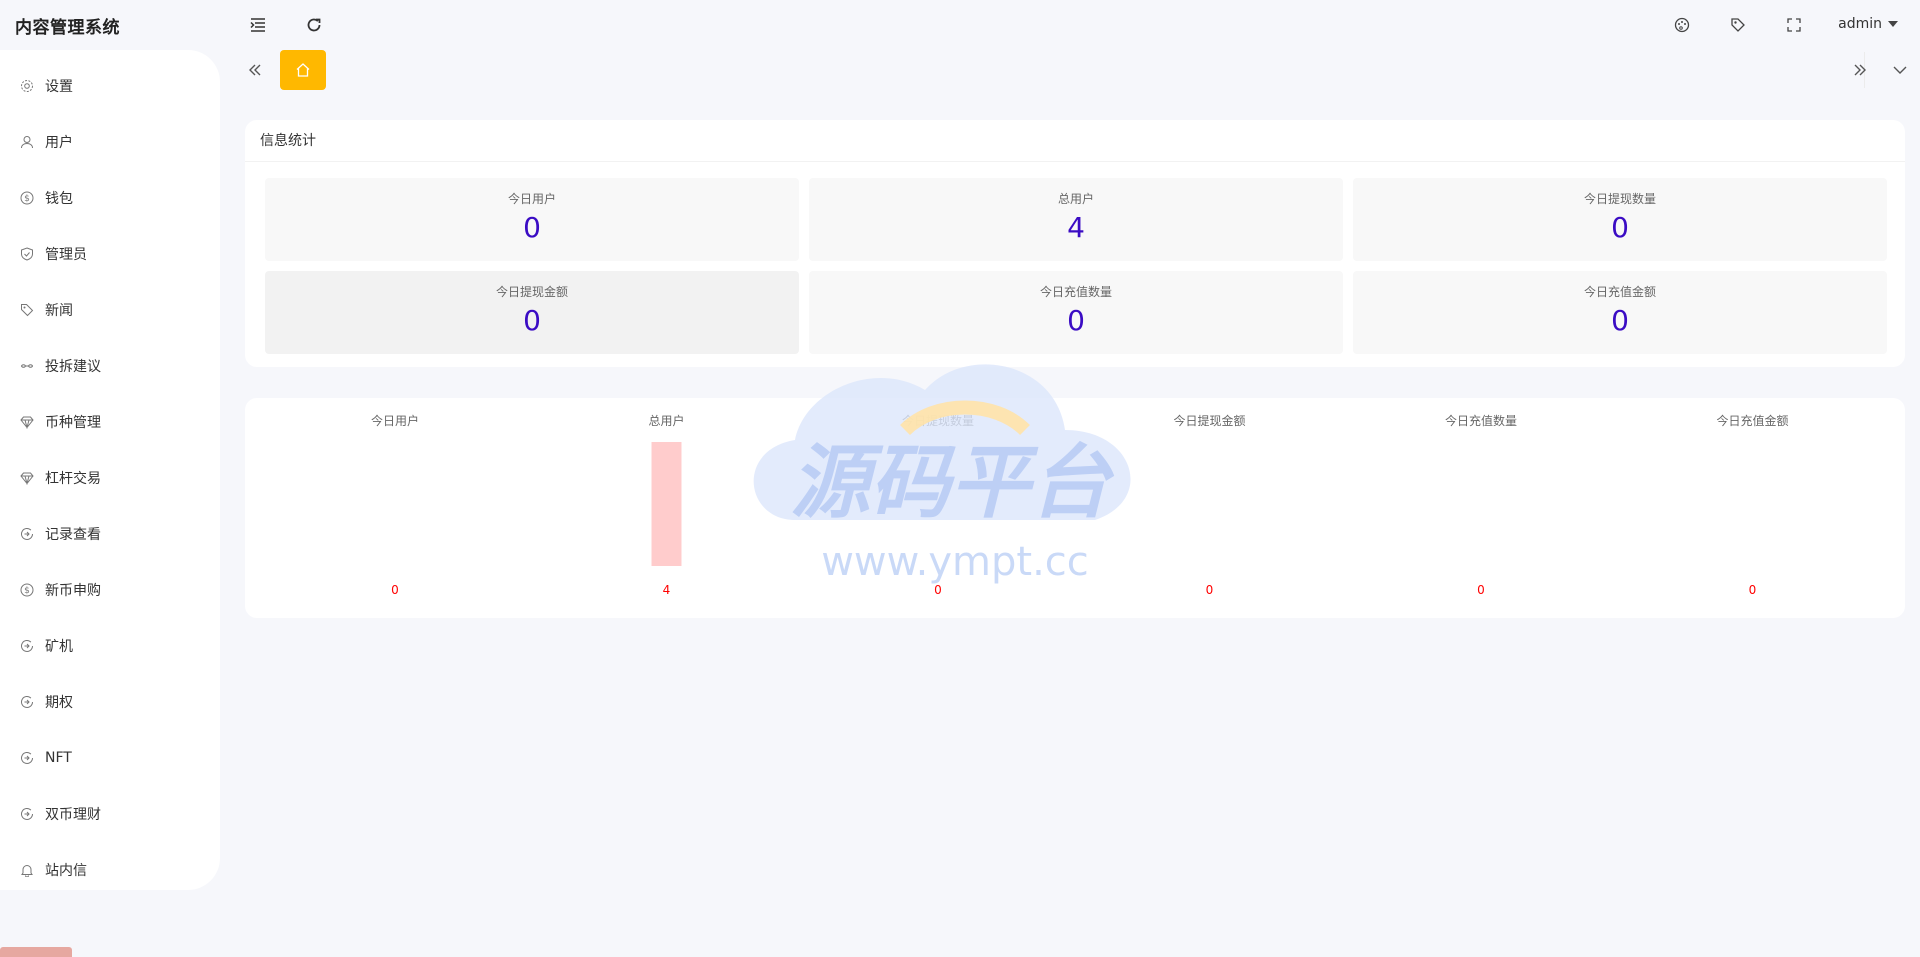  I want to click on stat-card: 总用户 4, so click(1076, 219).